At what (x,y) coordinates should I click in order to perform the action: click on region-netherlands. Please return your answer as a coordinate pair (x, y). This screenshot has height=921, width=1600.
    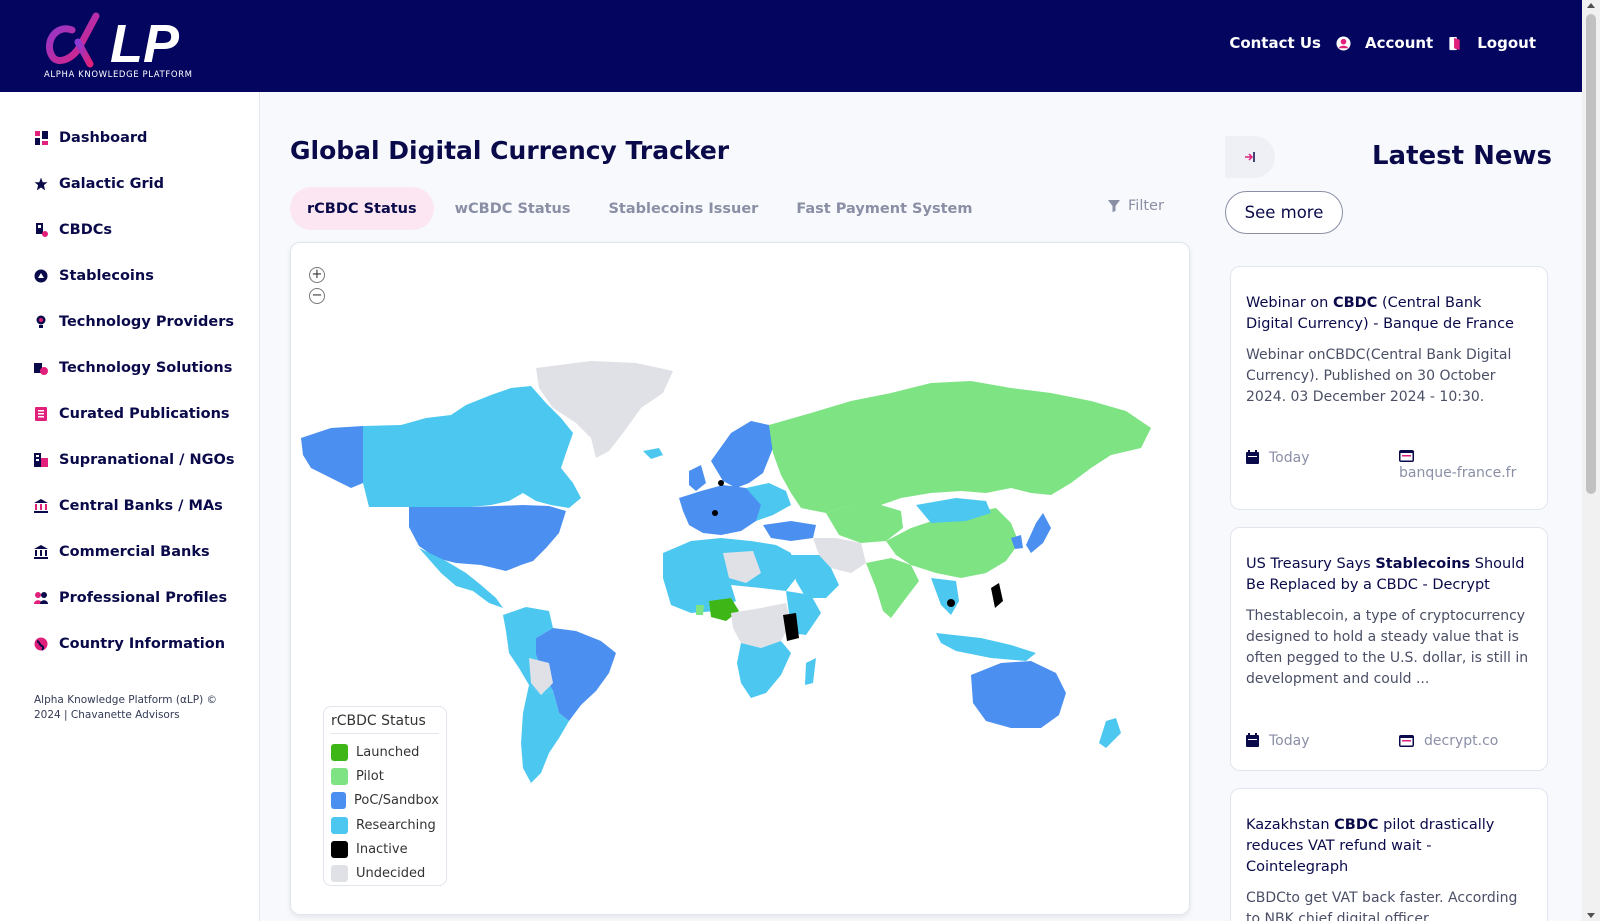
    Looking at the image, I should click on (721, 483).